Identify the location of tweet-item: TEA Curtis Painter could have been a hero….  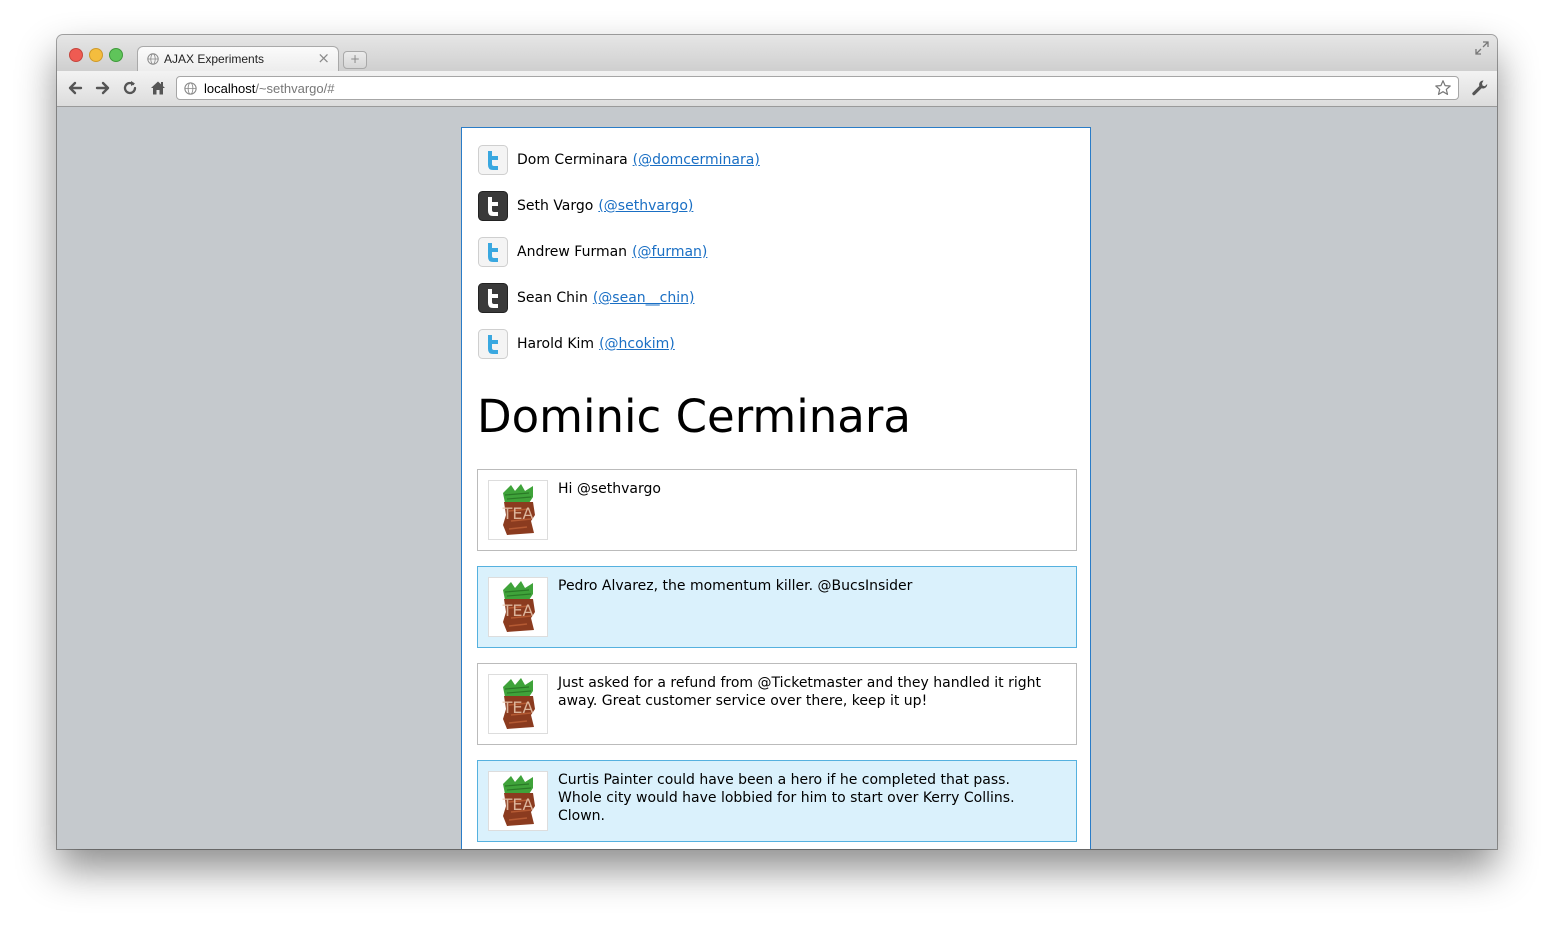
(777, 801).